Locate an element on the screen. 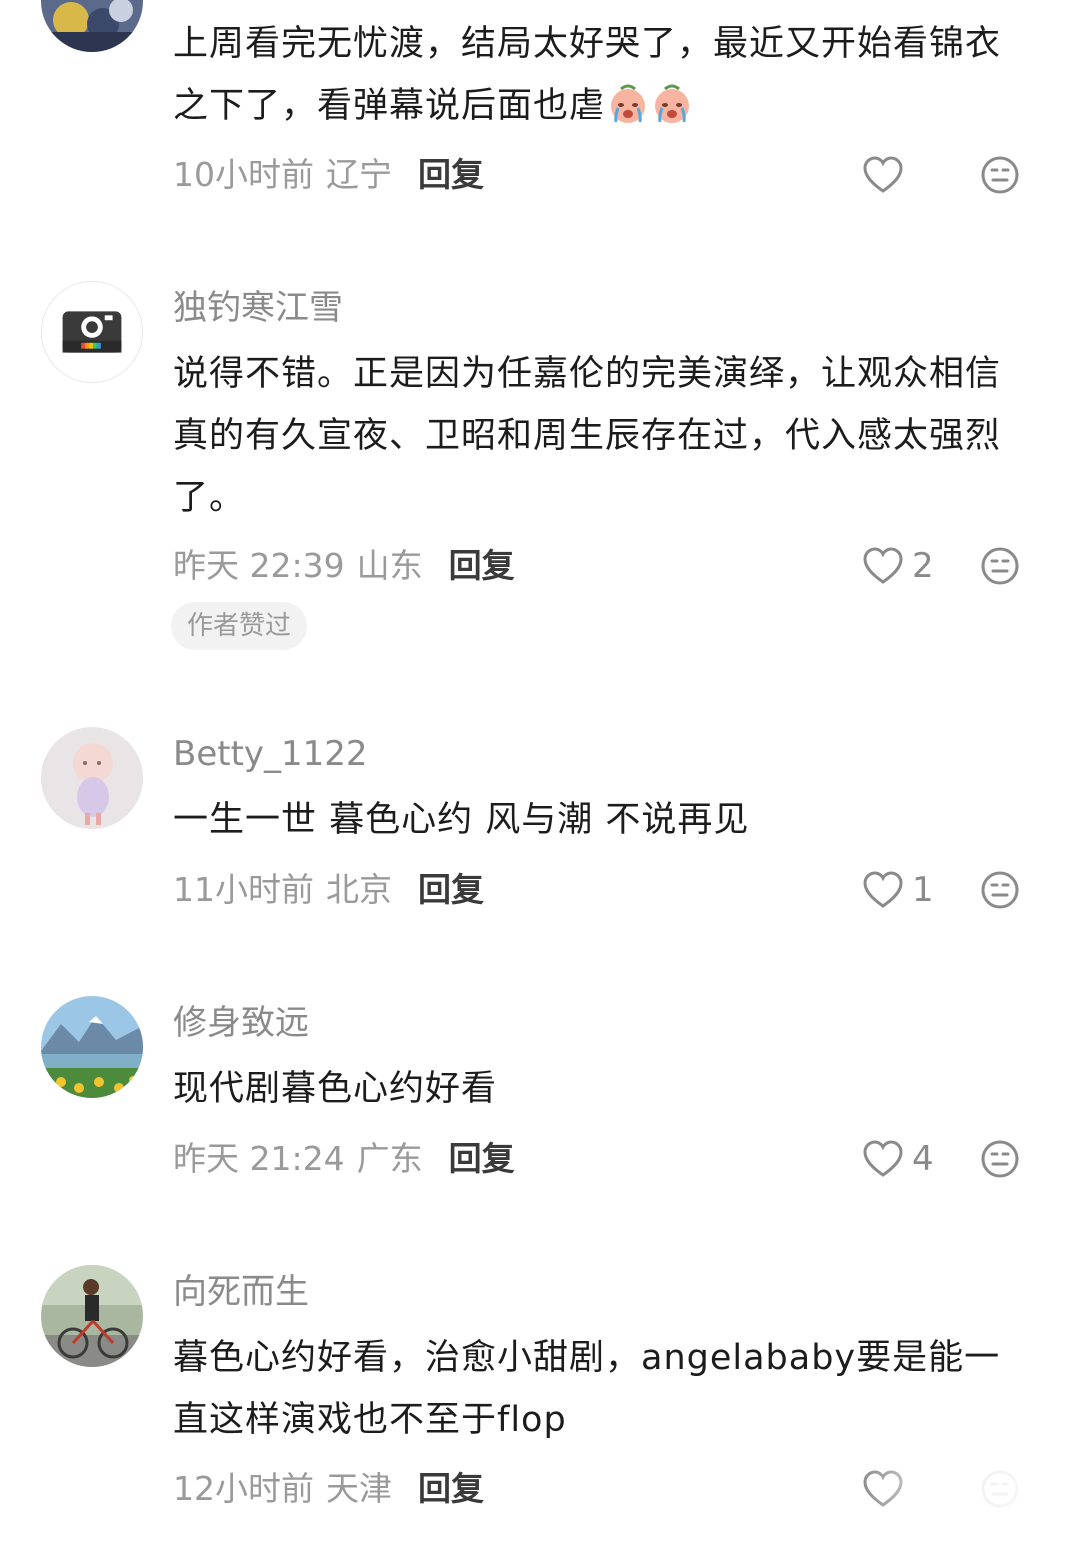 This screenshot has height=1542, width=1080. comment-time: 12小时前 is located at coordinates (243, 1488).